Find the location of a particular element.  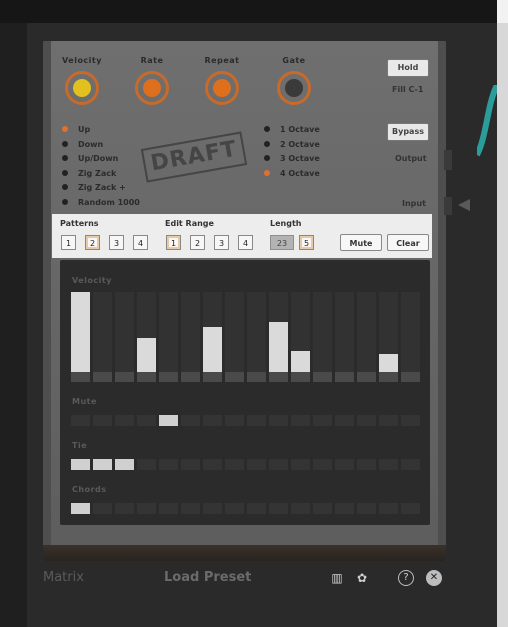

pattern-button-1: 1 is located at coordinates (68, 242).